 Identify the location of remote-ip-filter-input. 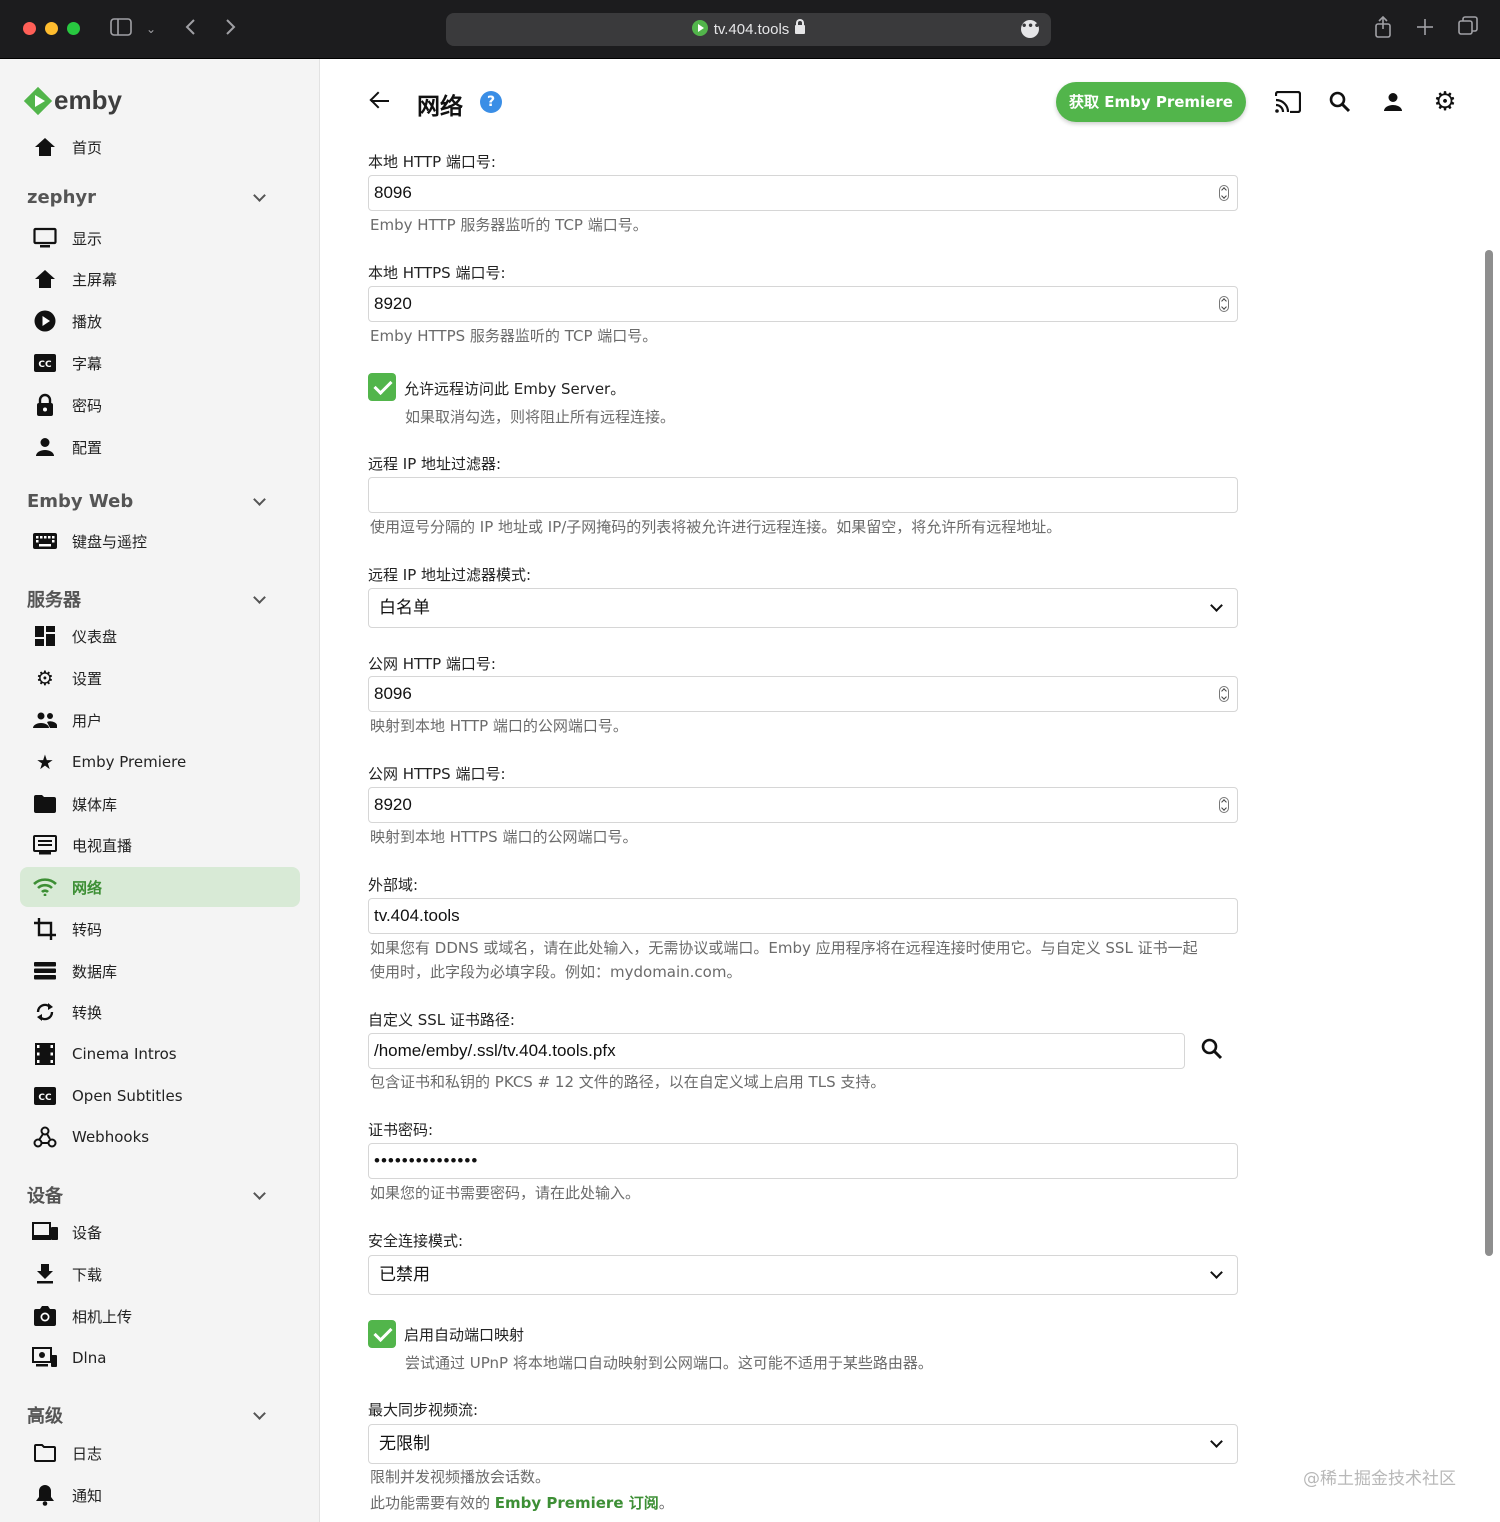
(803, 495).